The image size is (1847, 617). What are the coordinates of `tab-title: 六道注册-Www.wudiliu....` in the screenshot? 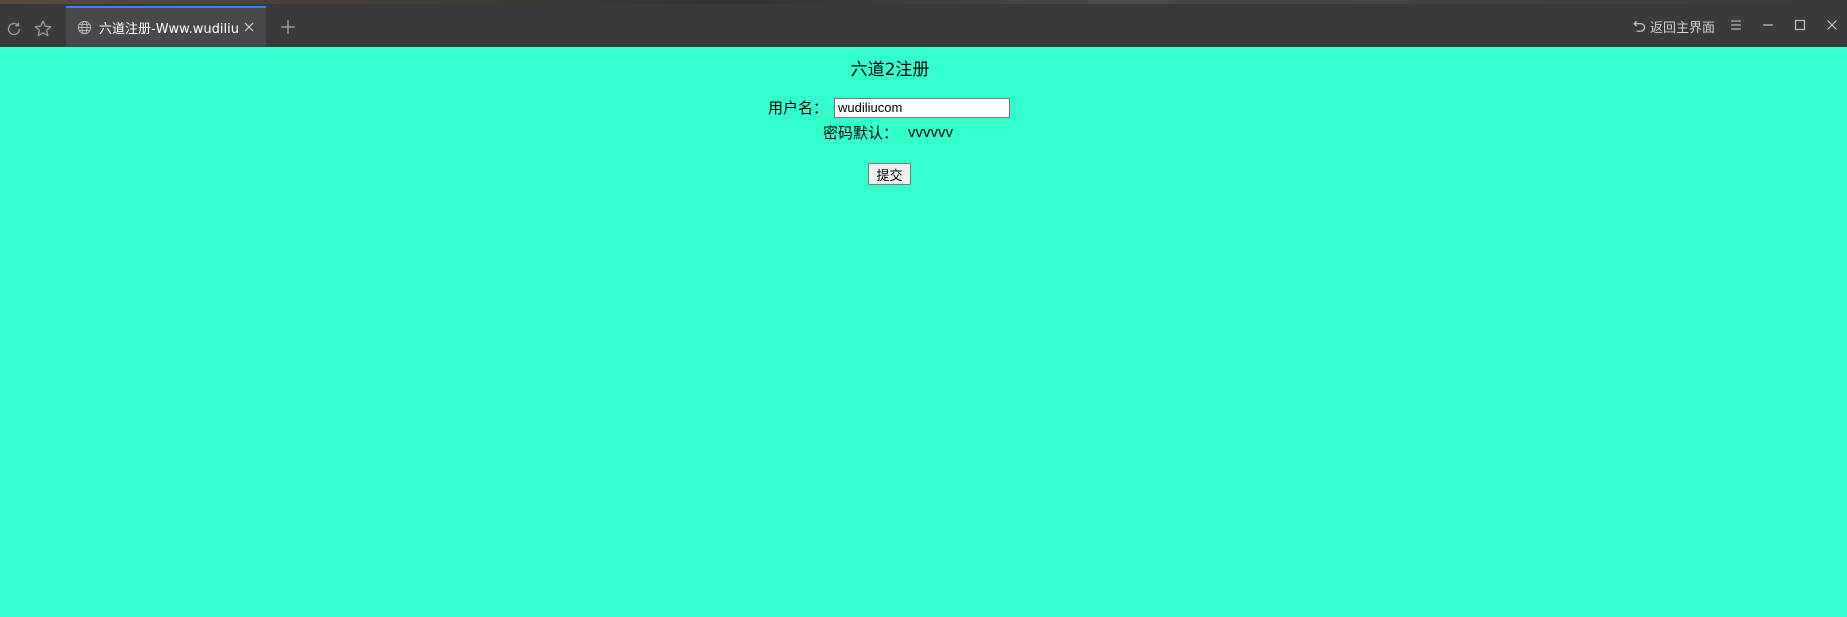 It's located at (169, 29).